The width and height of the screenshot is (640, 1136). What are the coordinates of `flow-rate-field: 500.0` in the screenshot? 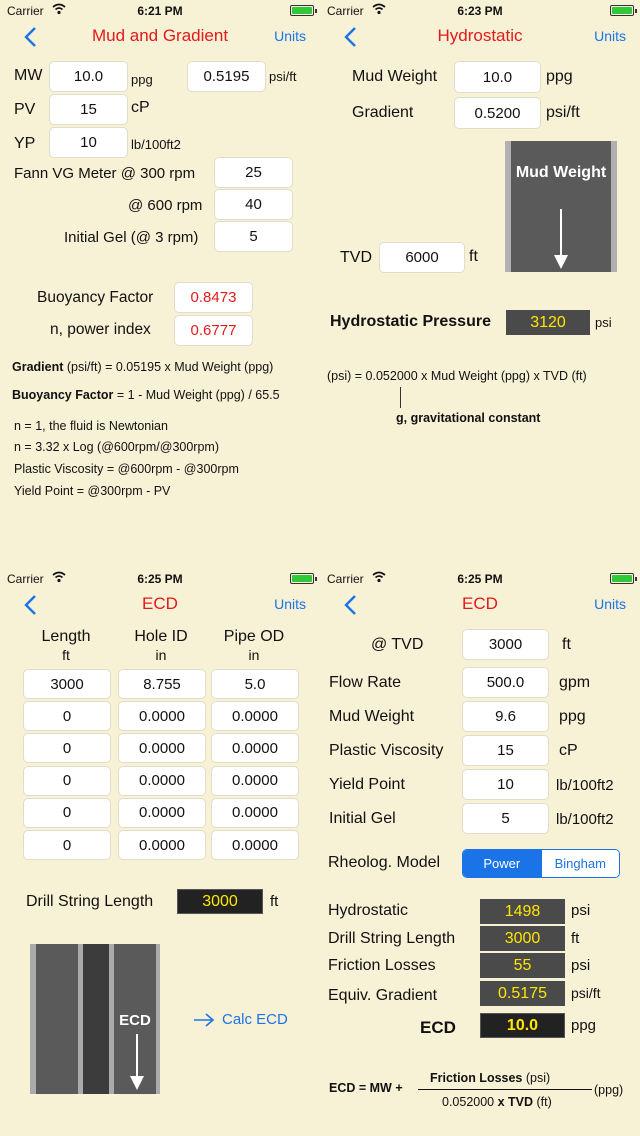 It's located at (505, 682).